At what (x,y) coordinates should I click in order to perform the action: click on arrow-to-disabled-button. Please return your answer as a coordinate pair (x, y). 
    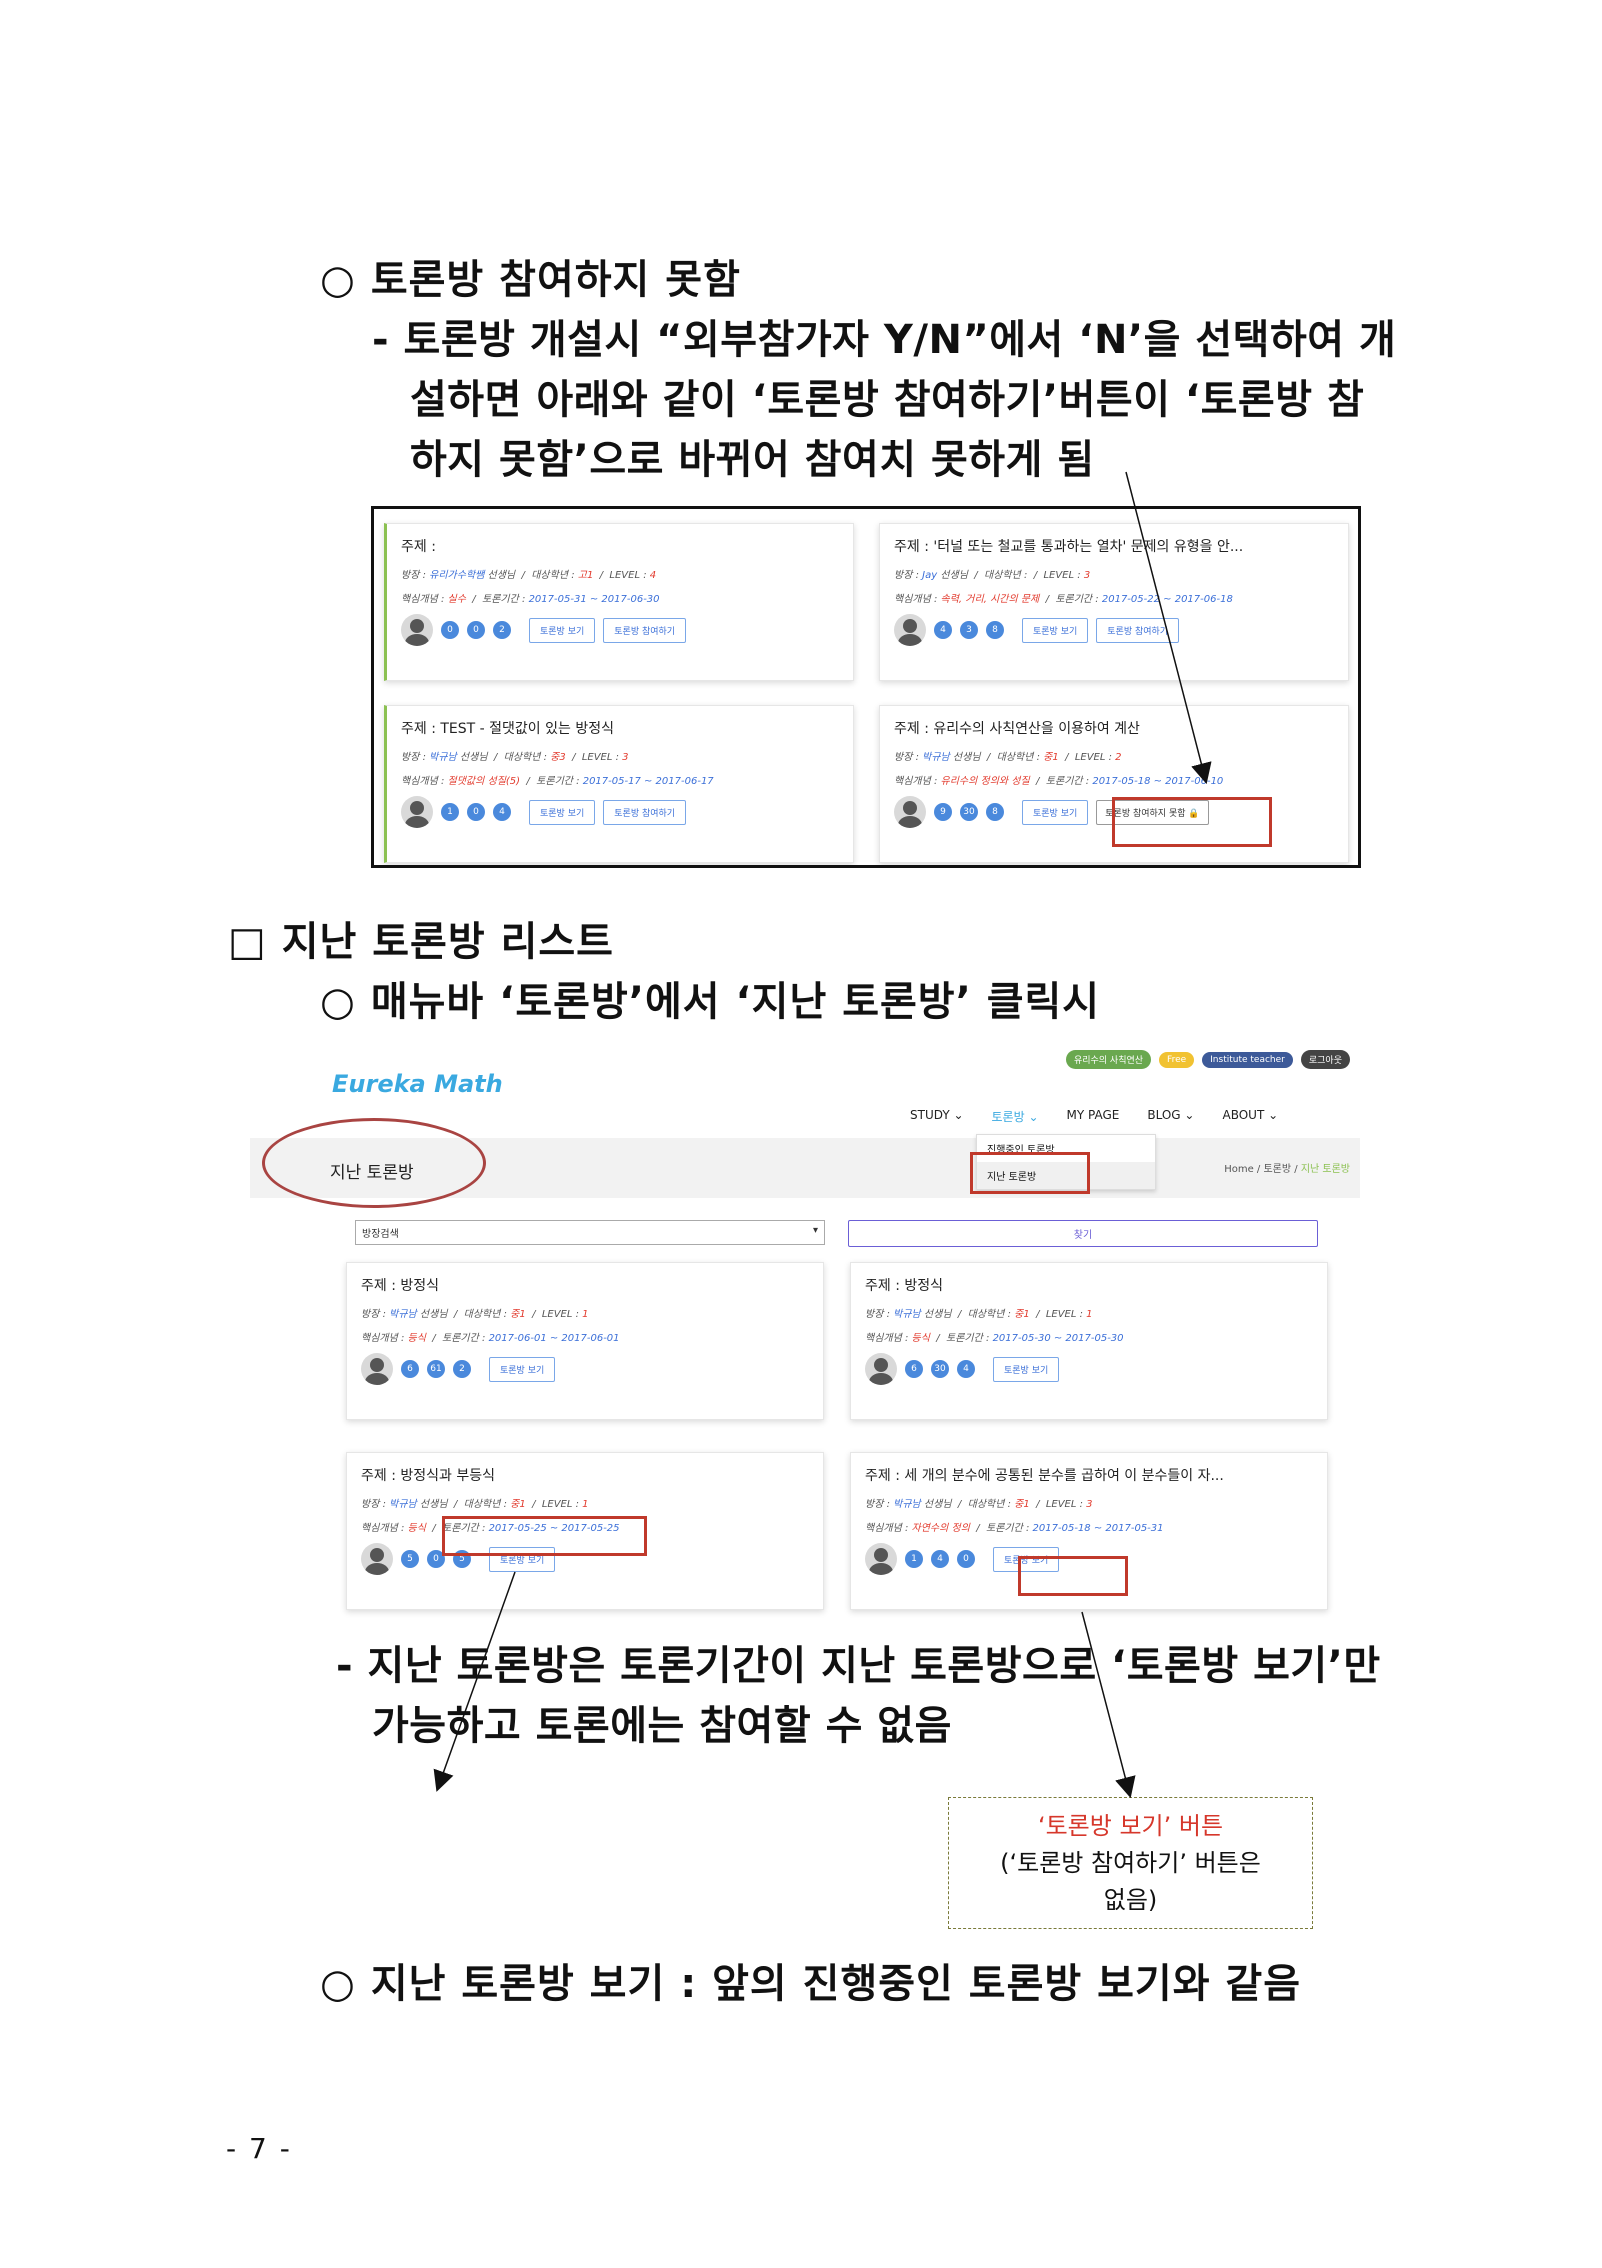
    Looking at the image, I should click on (1168, 628).